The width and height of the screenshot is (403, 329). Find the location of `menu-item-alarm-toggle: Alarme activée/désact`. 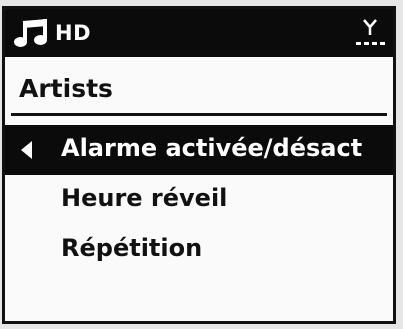

menu-item-alarm-toggle: Alarme activée/désact is located at coordinates (199, 150).